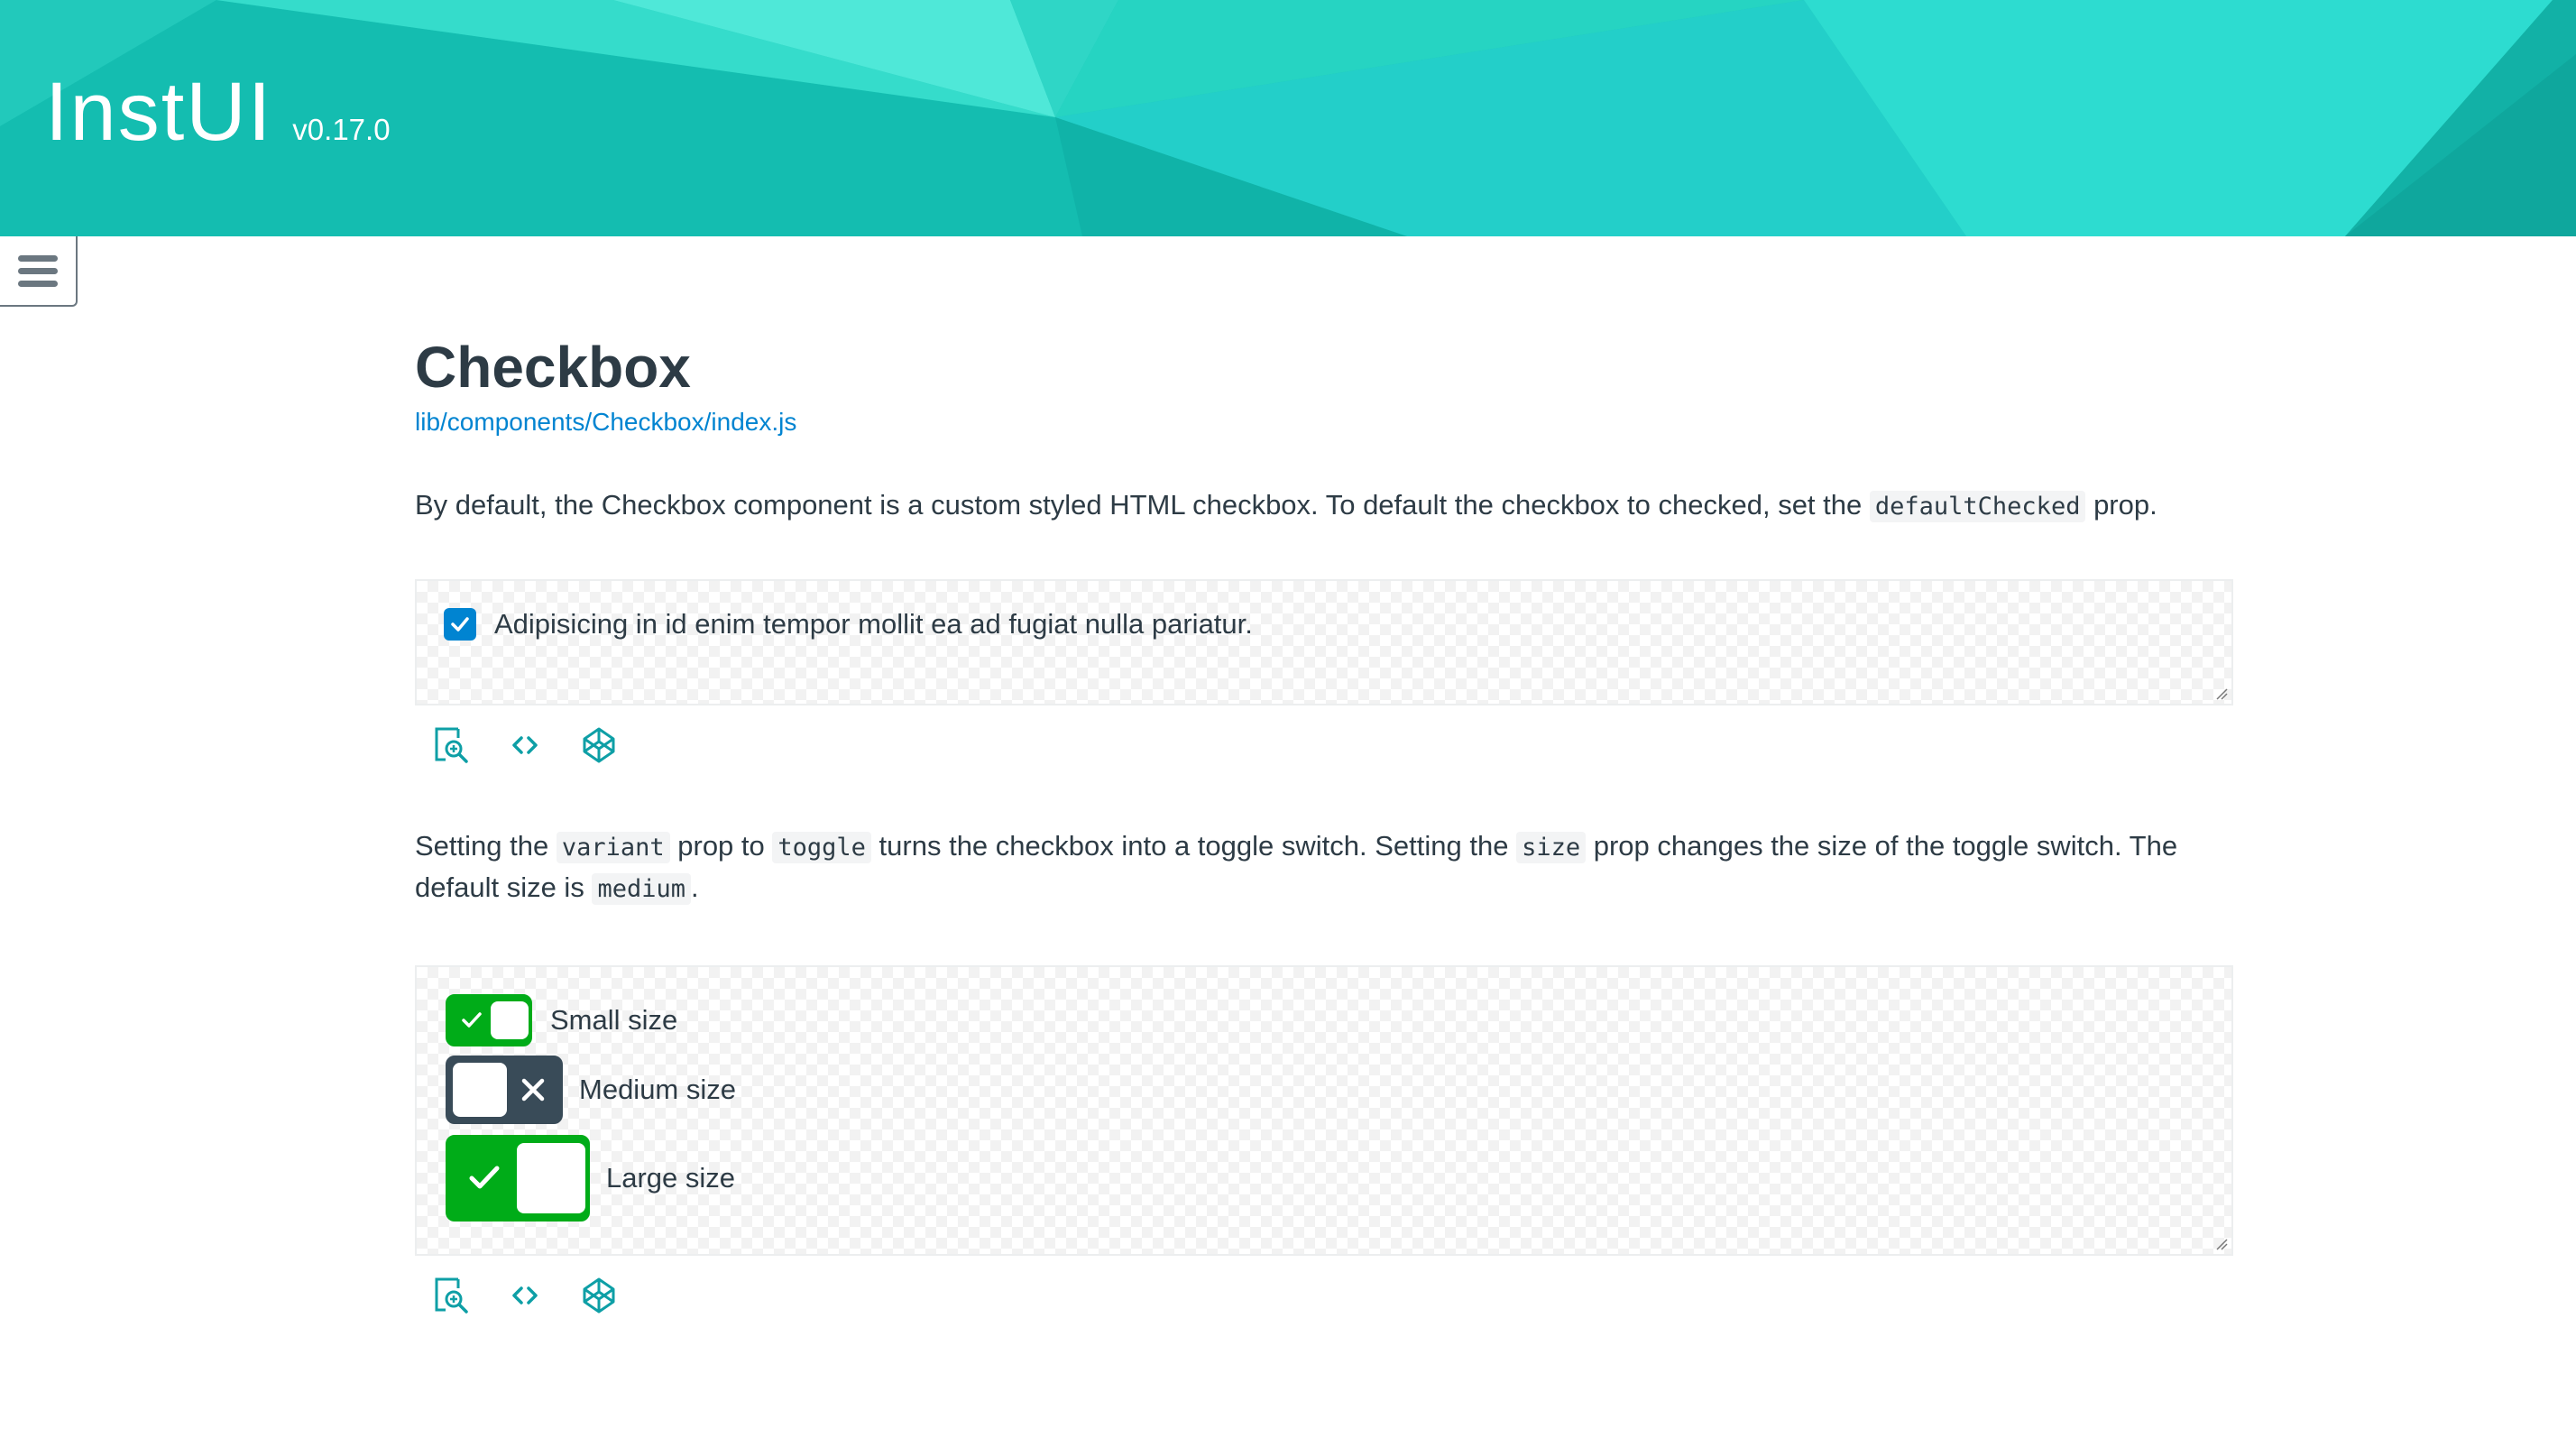 The image size is (2576, 1429). I want to click on intro-text-2: prop., so click(2121, 505).